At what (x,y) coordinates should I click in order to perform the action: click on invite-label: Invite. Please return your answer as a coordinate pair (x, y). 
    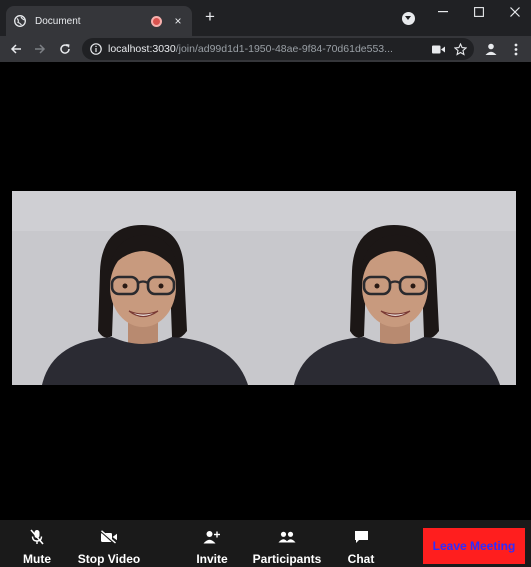
    Looking at the image, I should click on (212, 559).